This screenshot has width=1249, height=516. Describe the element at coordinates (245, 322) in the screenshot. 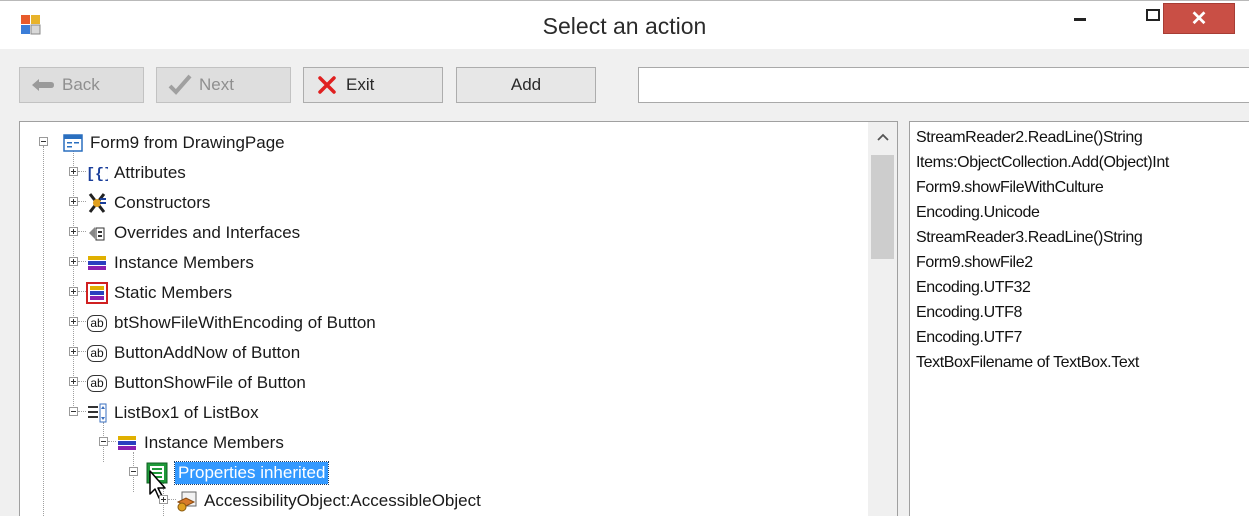

I see `tree-node-label: btShowFileWithEncoding of Button` at that location.